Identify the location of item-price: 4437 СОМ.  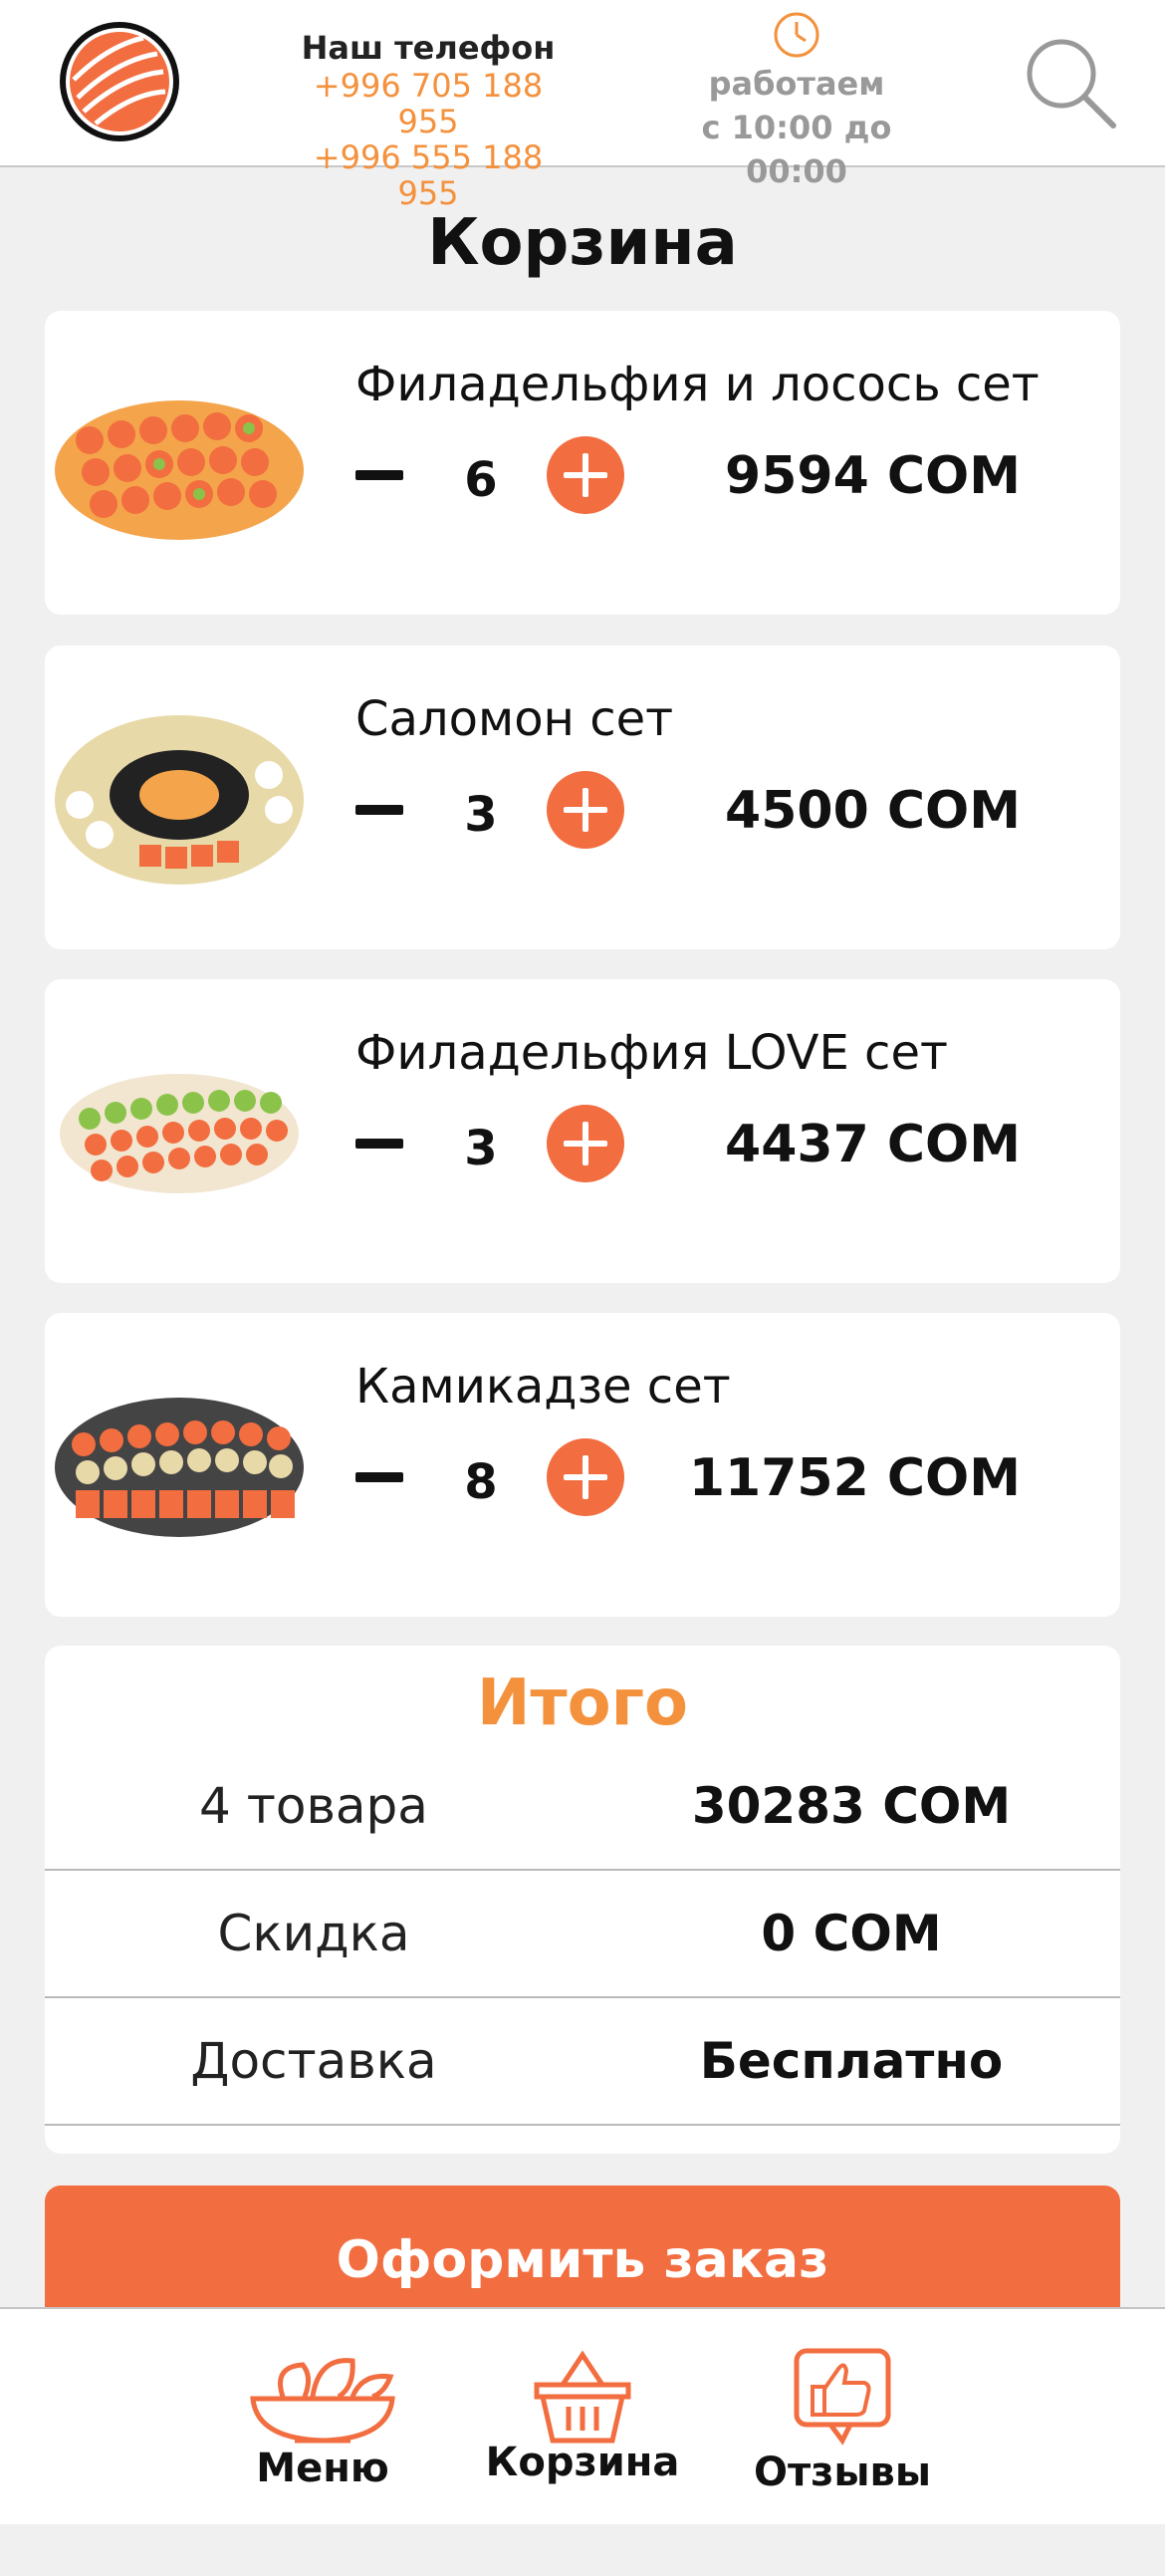
(873, 1144).